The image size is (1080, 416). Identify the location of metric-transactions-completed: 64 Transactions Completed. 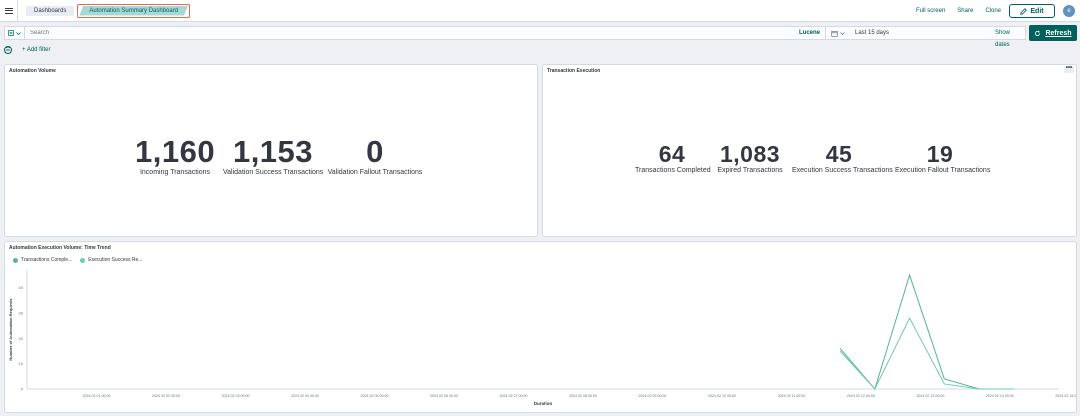
(673, 157).